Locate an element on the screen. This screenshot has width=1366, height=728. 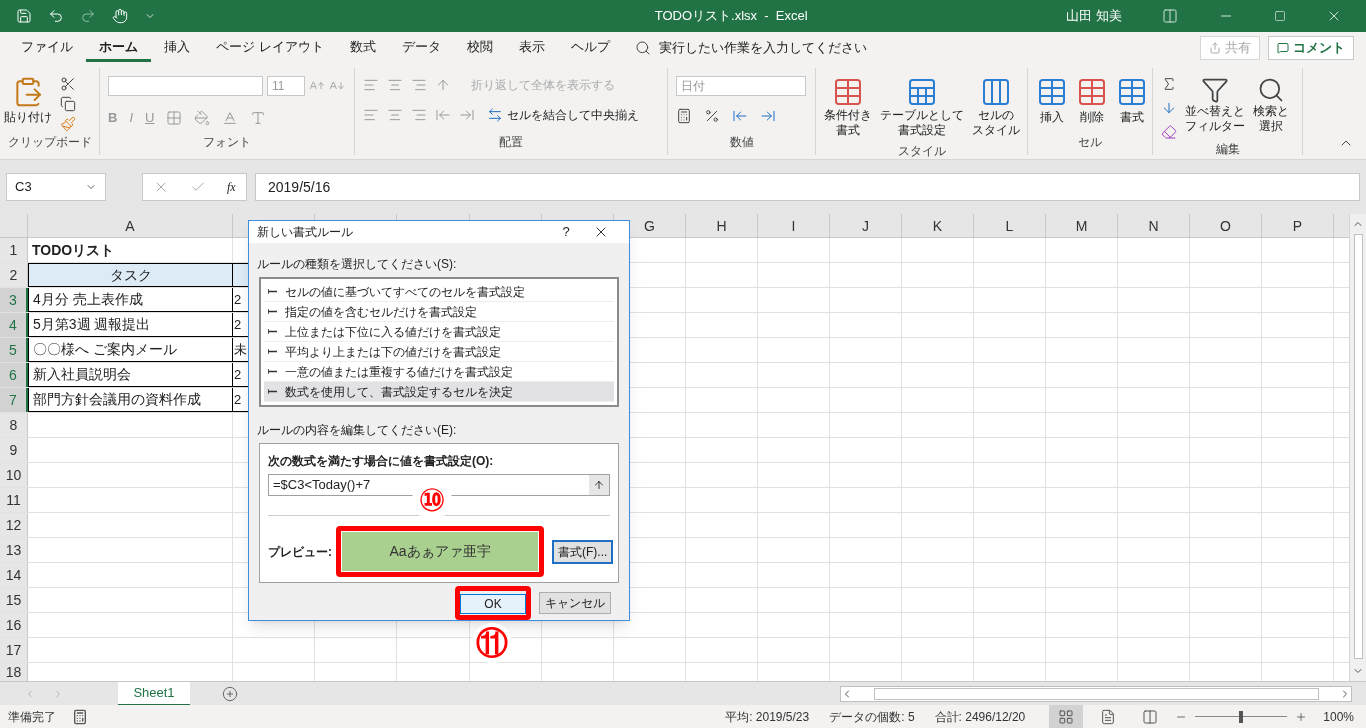
table-cell: 4月分 売上表作成 is located at coordinates (130, 300).